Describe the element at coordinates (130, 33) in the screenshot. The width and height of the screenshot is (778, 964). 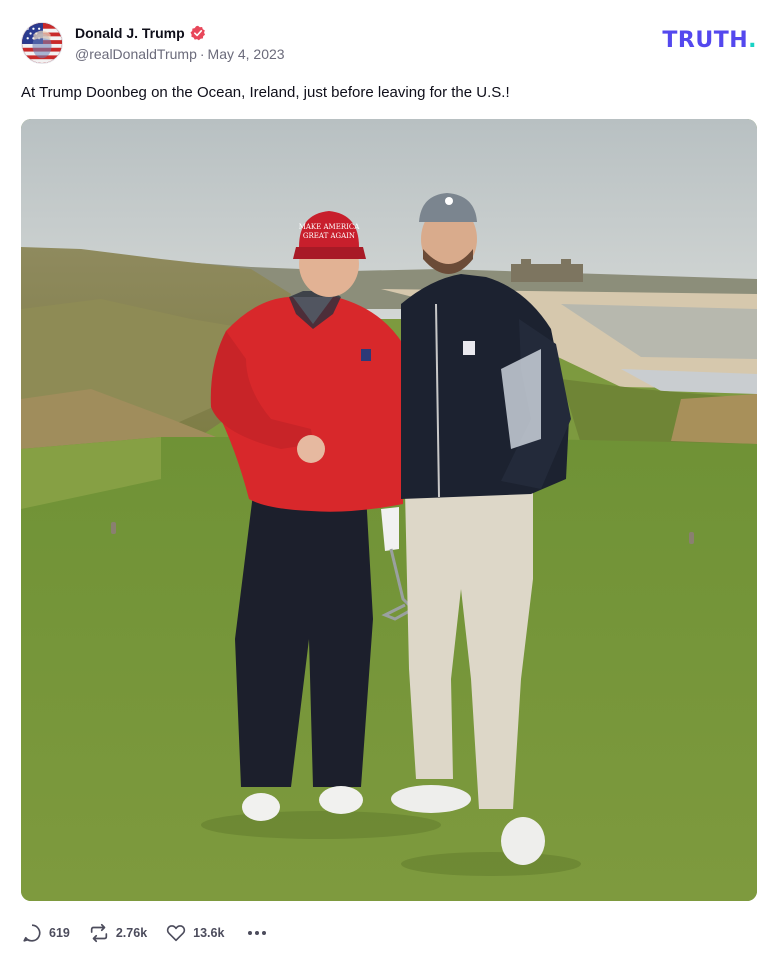
I see `author-display-name: Donald J. Trump` at that location.